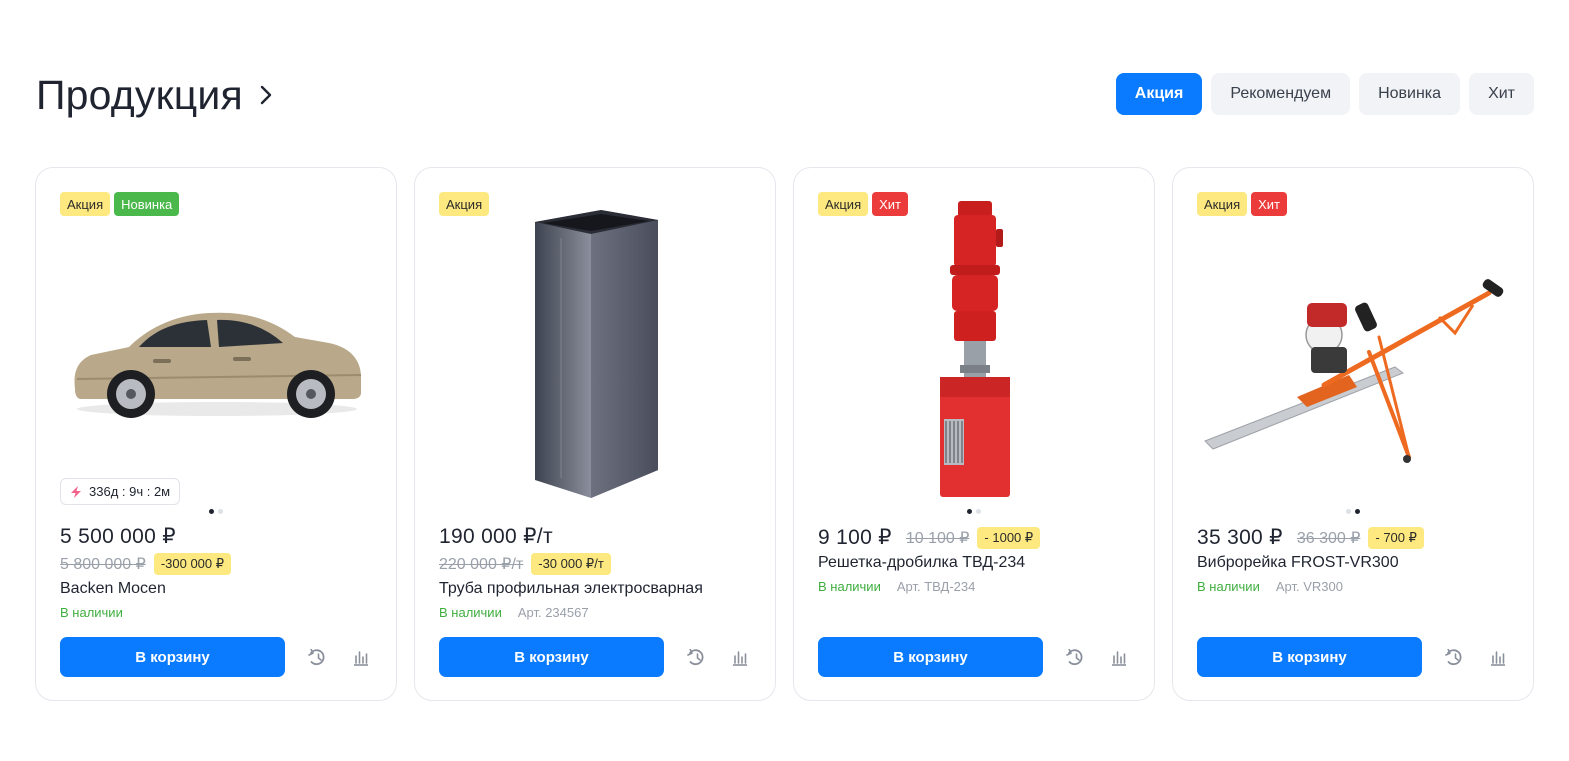 The height and width of the screenshot is (761, 1569). I want to click on tab-hit: Хит, so click(1501, 94).